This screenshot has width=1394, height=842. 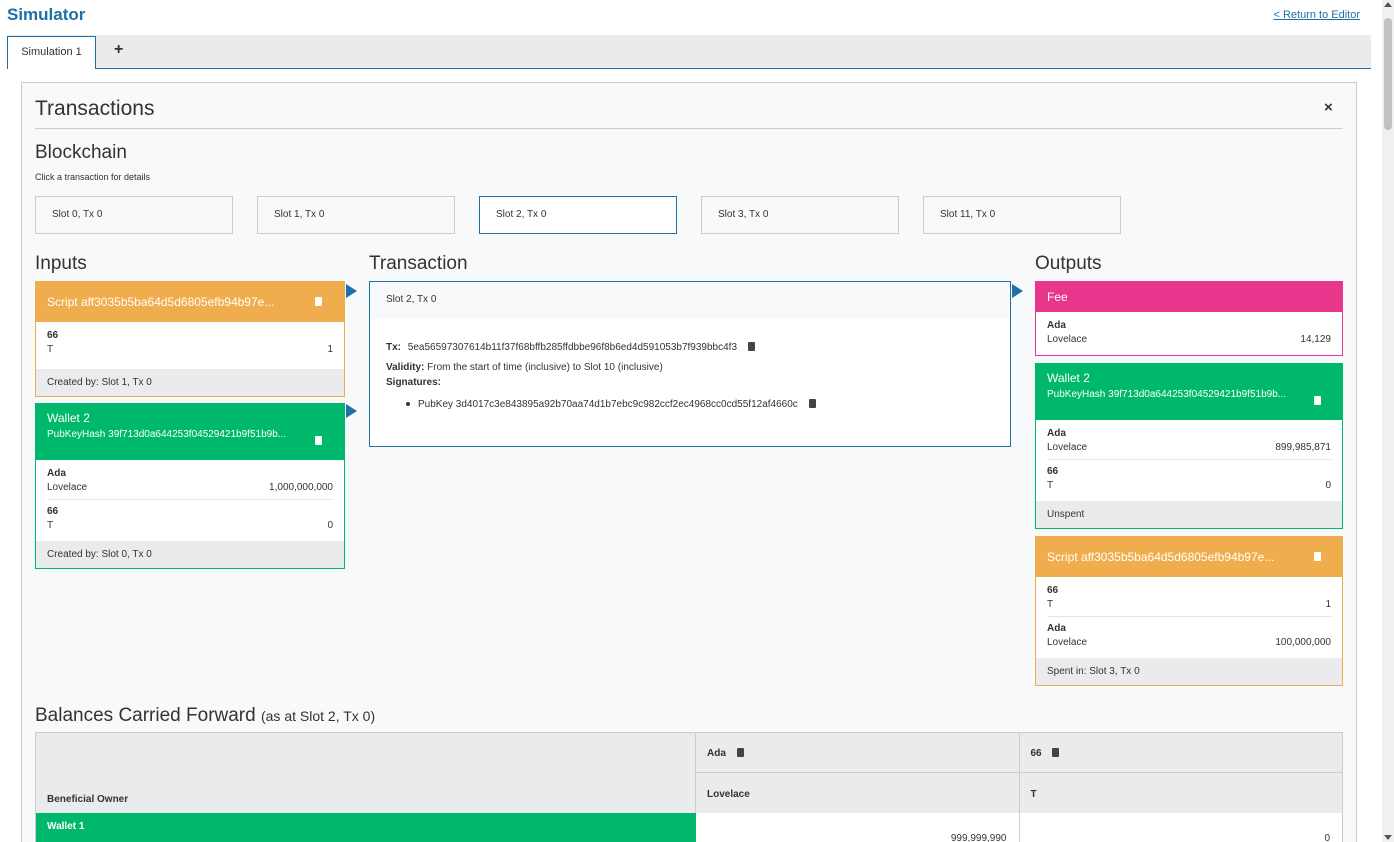 I want to click on add-tab-button: +, so click(x=118, y=50).